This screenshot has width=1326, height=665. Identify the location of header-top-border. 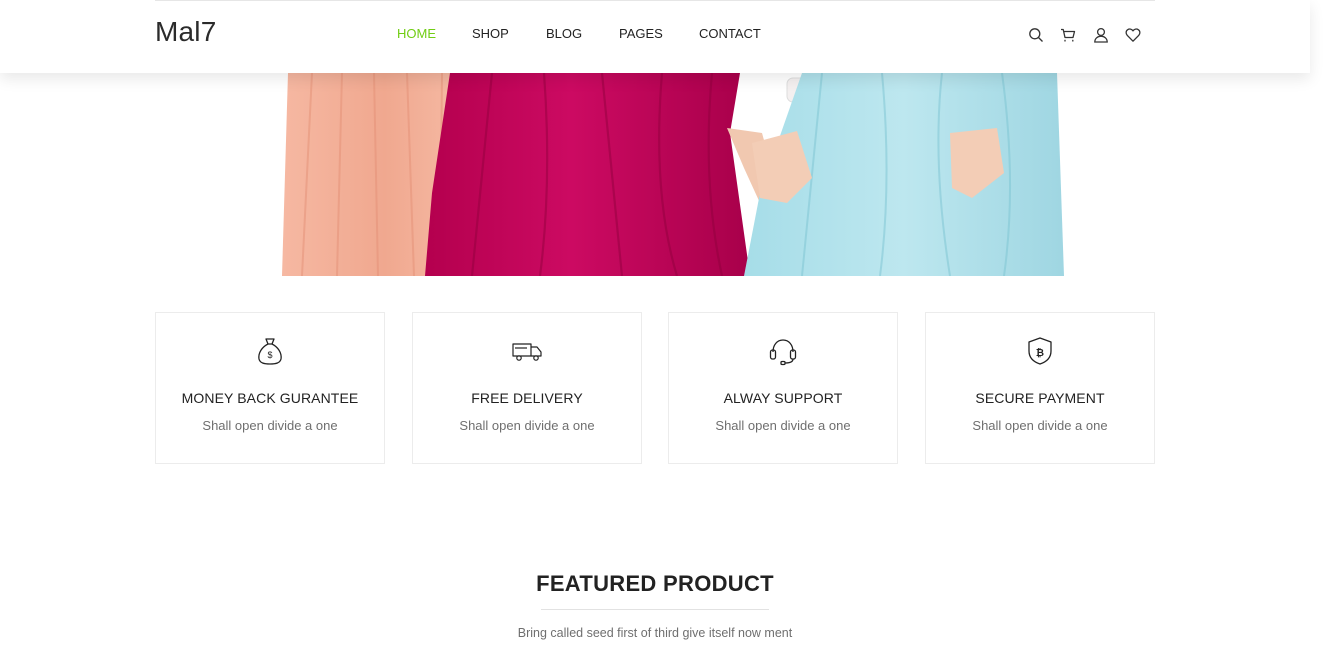
(655, 0).